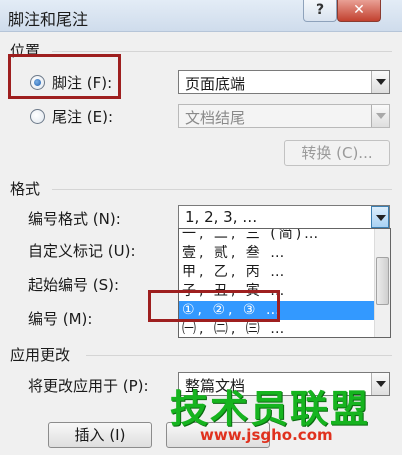 Image resolution: width=402 pixels, height=455 pixels. I want to click on start-at-label: 起始编号 (S):, so click(74, 285).